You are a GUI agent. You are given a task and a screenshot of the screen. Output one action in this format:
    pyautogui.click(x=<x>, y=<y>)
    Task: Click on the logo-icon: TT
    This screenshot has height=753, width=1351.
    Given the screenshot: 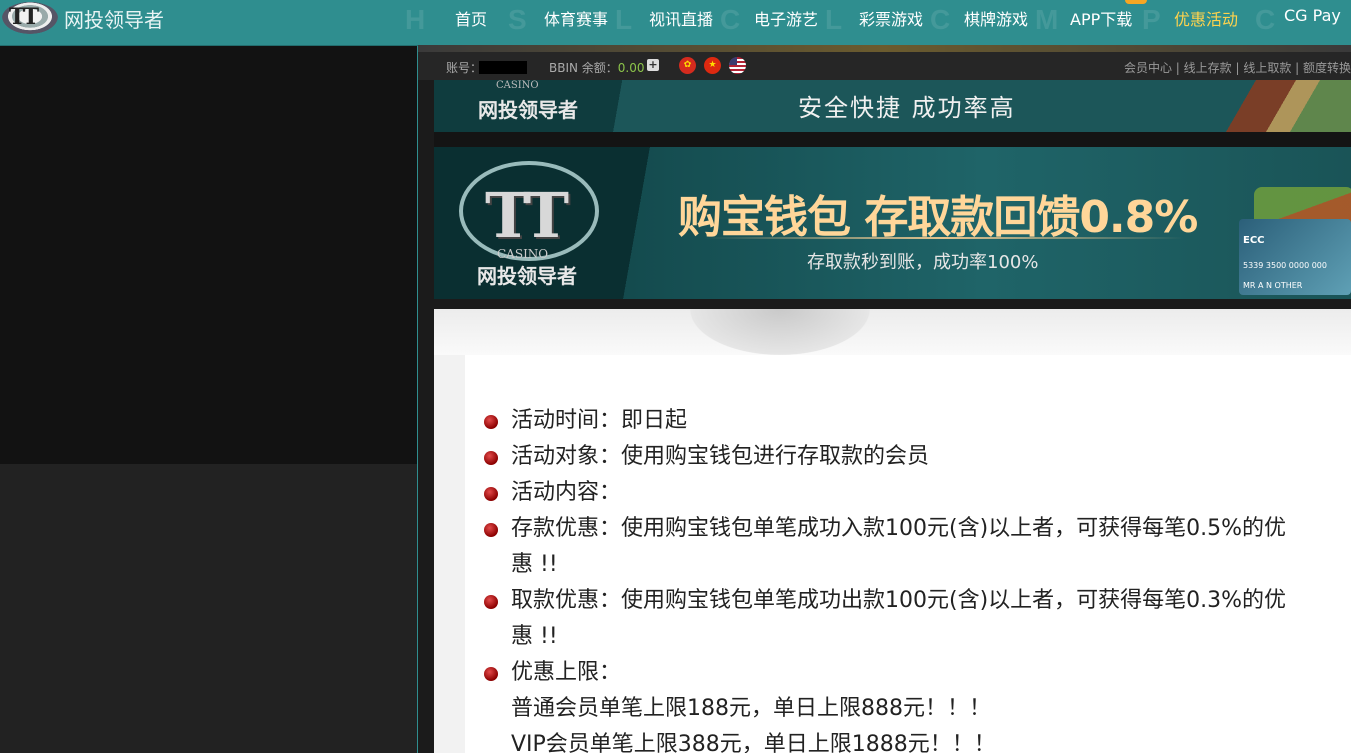 What is the action you would take?
    pyautogui.click(x=29, y=18)
    